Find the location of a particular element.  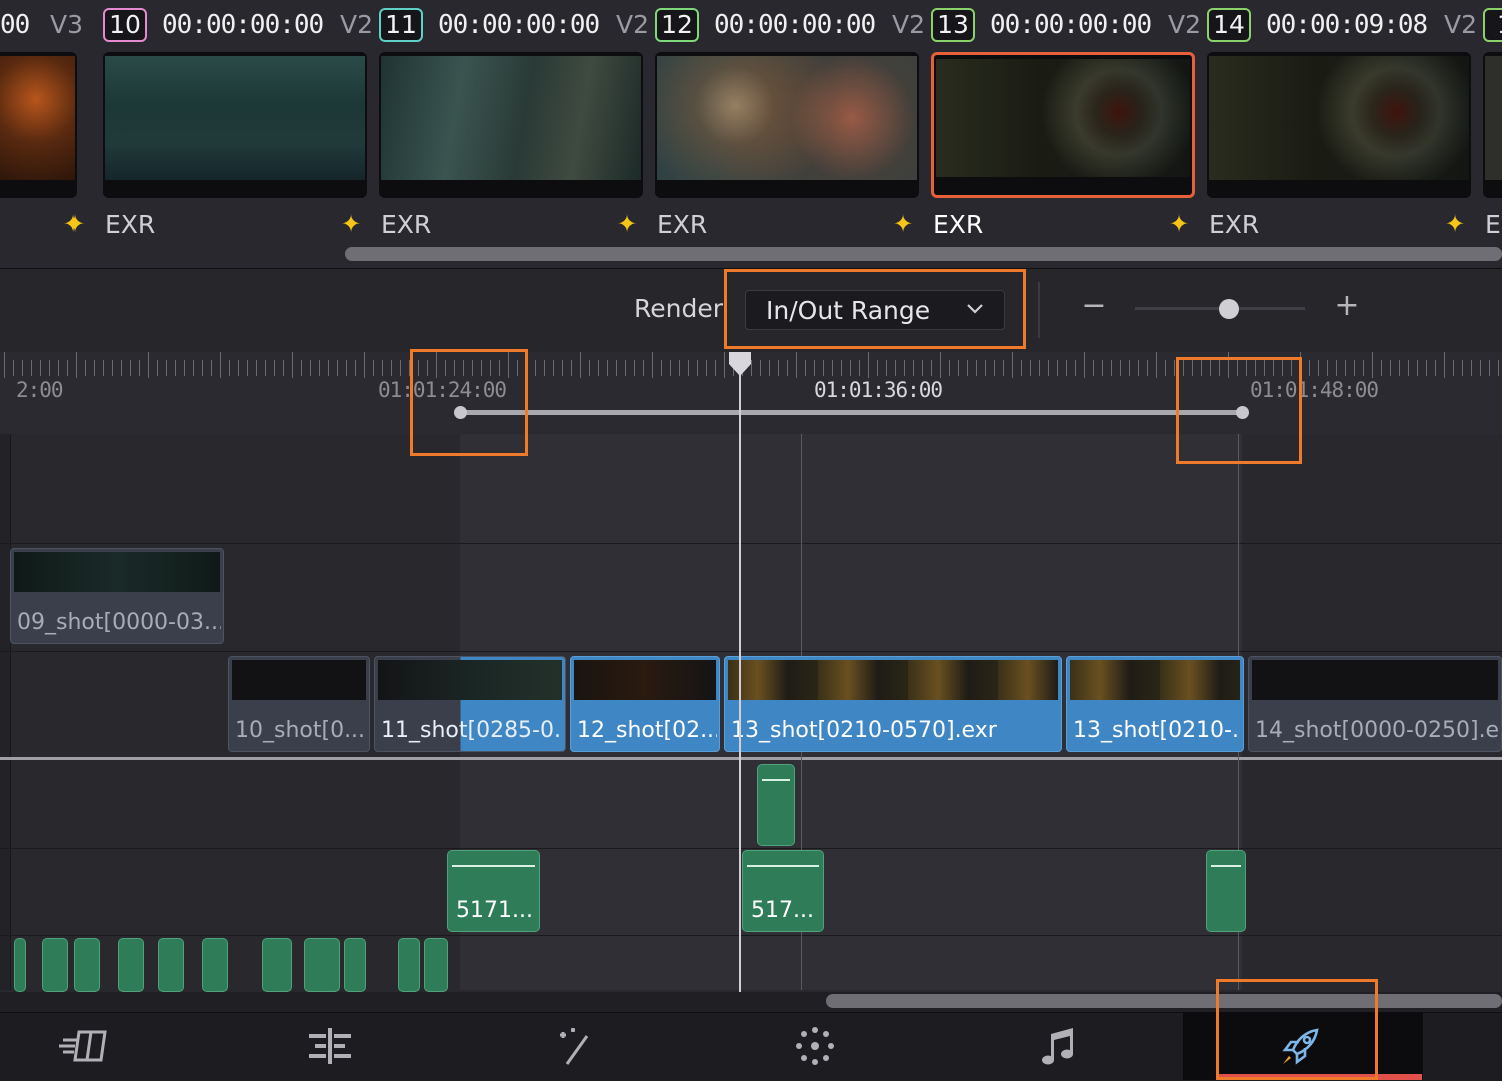

clip-format: E is located at coordinates (1493, 224).